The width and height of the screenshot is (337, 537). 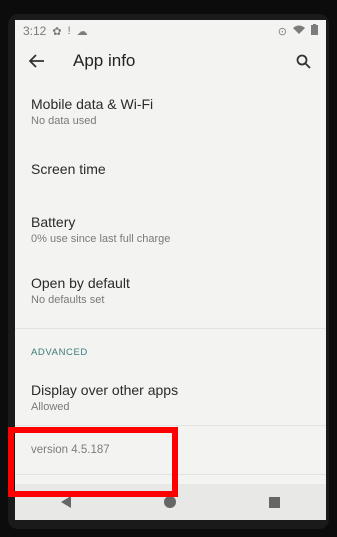 What do you see at coordinates (59, 352) in the screenshot?
I see `section-label-advanced: ADVANCED` at bounding box center [59, 352].